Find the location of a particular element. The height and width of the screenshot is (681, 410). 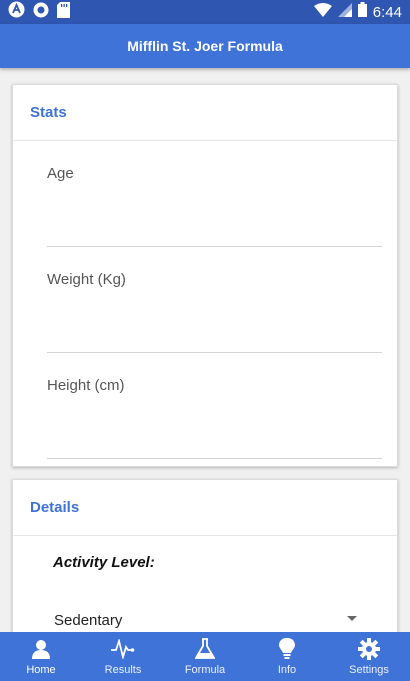

wifi-icon is located at coordinates (322, 12).